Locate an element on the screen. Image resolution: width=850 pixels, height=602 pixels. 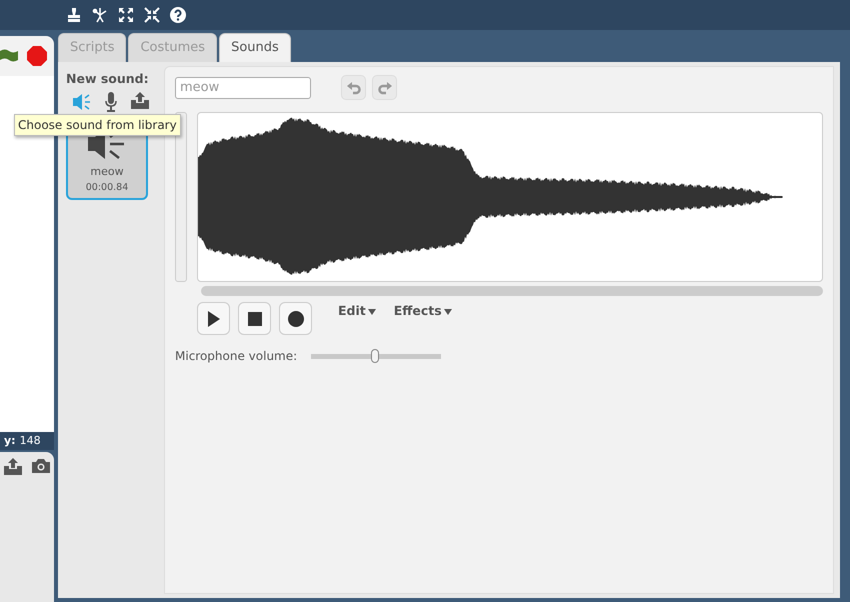
undo-icon is located at coordinates (353, 88).